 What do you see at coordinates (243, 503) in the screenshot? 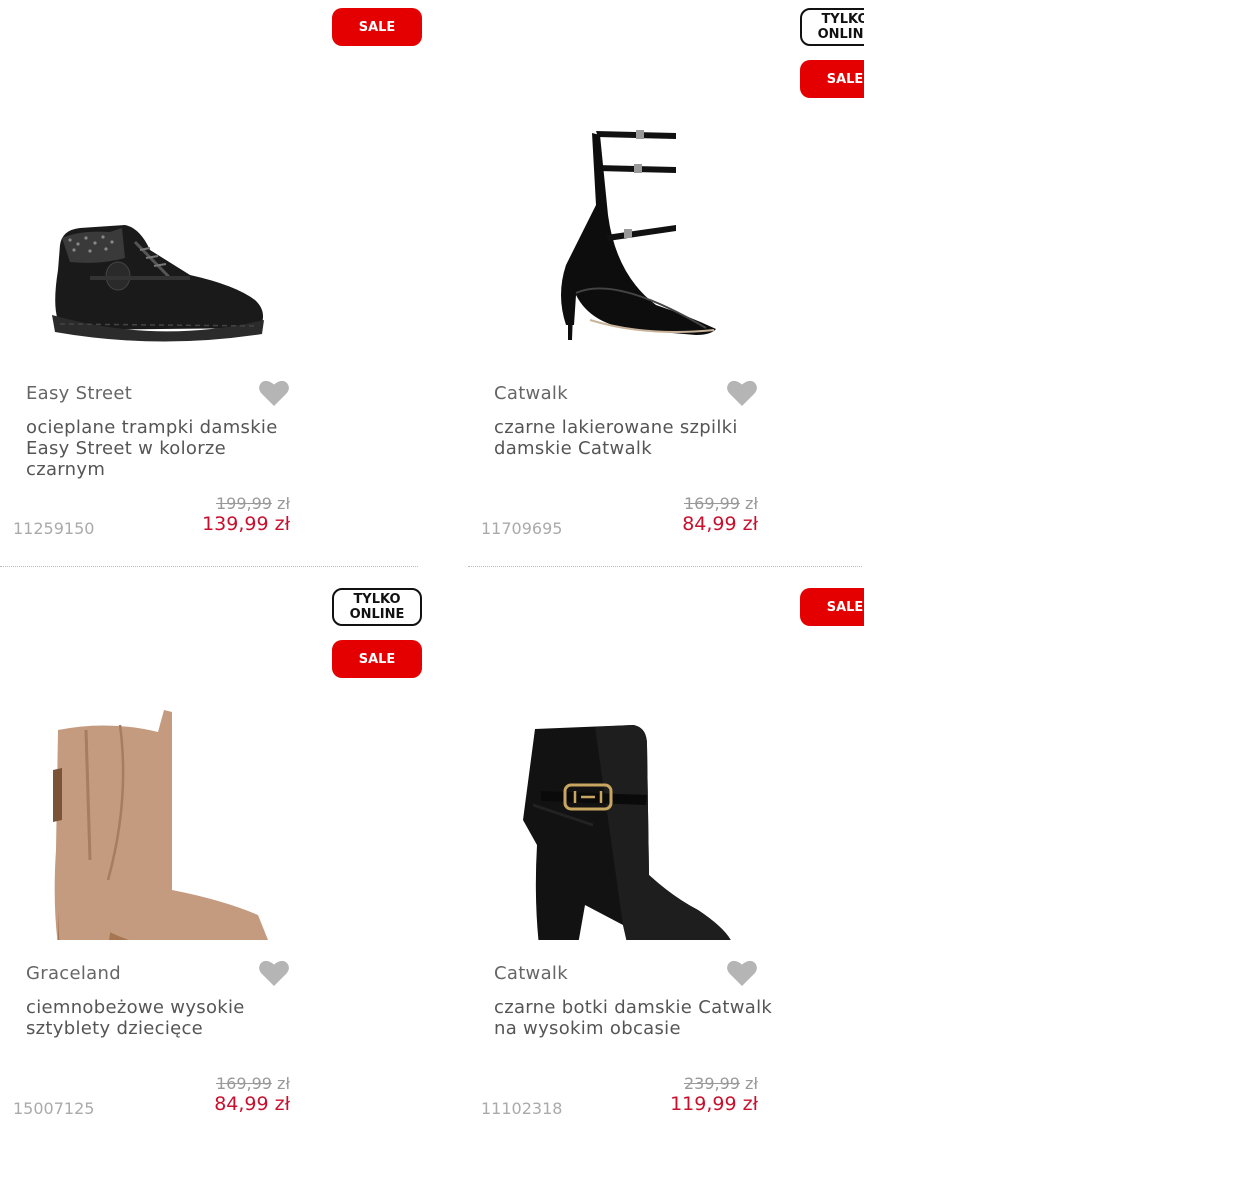
I see `old-price-value: 199,99` at bounding box center [243, 503].